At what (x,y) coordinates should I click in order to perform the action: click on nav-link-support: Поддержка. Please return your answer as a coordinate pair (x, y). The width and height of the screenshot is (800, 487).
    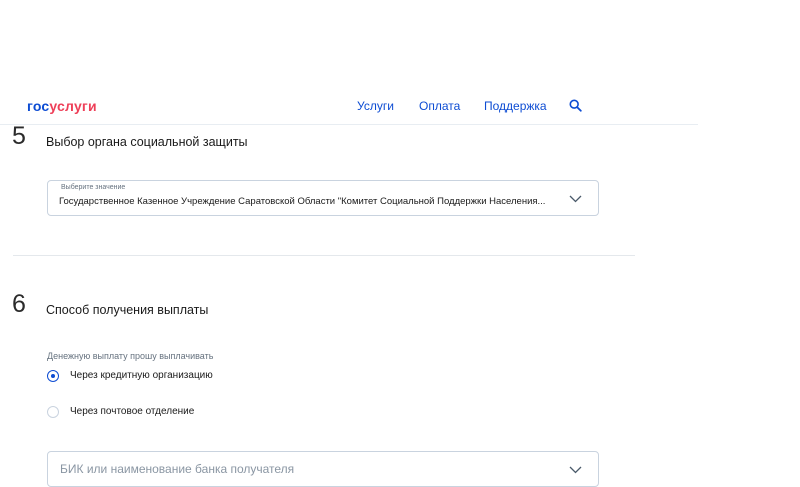
    Looking at the image, I should click on (515, 106).